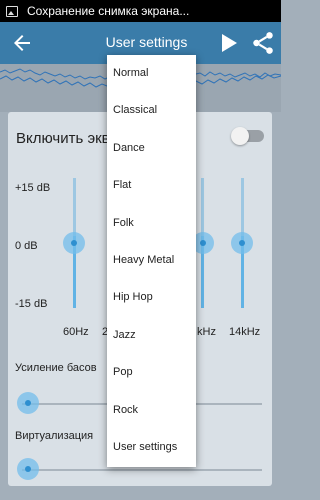 The height and width of the screenshot is (500, 320). What do you see at coordinates (245, 332) in the screenshot?
I see `freq-label-14khz: 14kHz` at bounding box center [245, 332].